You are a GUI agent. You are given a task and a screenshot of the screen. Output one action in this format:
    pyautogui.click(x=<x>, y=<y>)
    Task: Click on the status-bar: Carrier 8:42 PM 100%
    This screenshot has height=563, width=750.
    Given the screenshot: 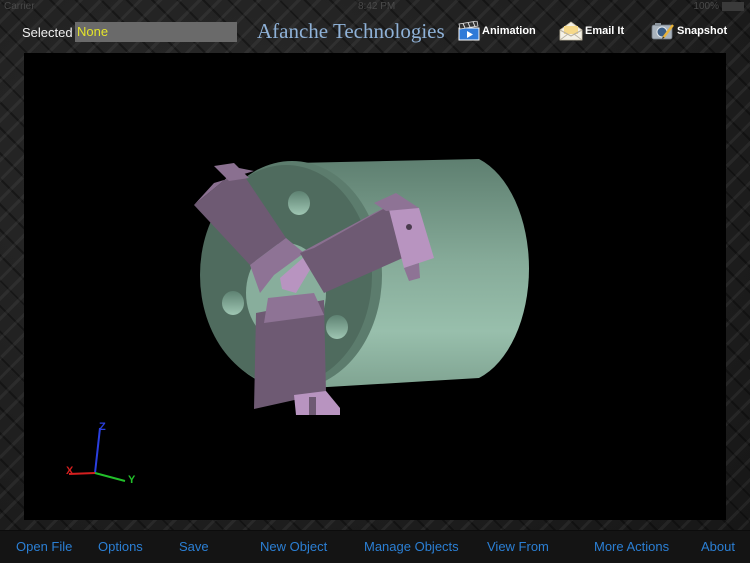 What is the action you would take?
    pyautogui.click(x=375, y=7)
    